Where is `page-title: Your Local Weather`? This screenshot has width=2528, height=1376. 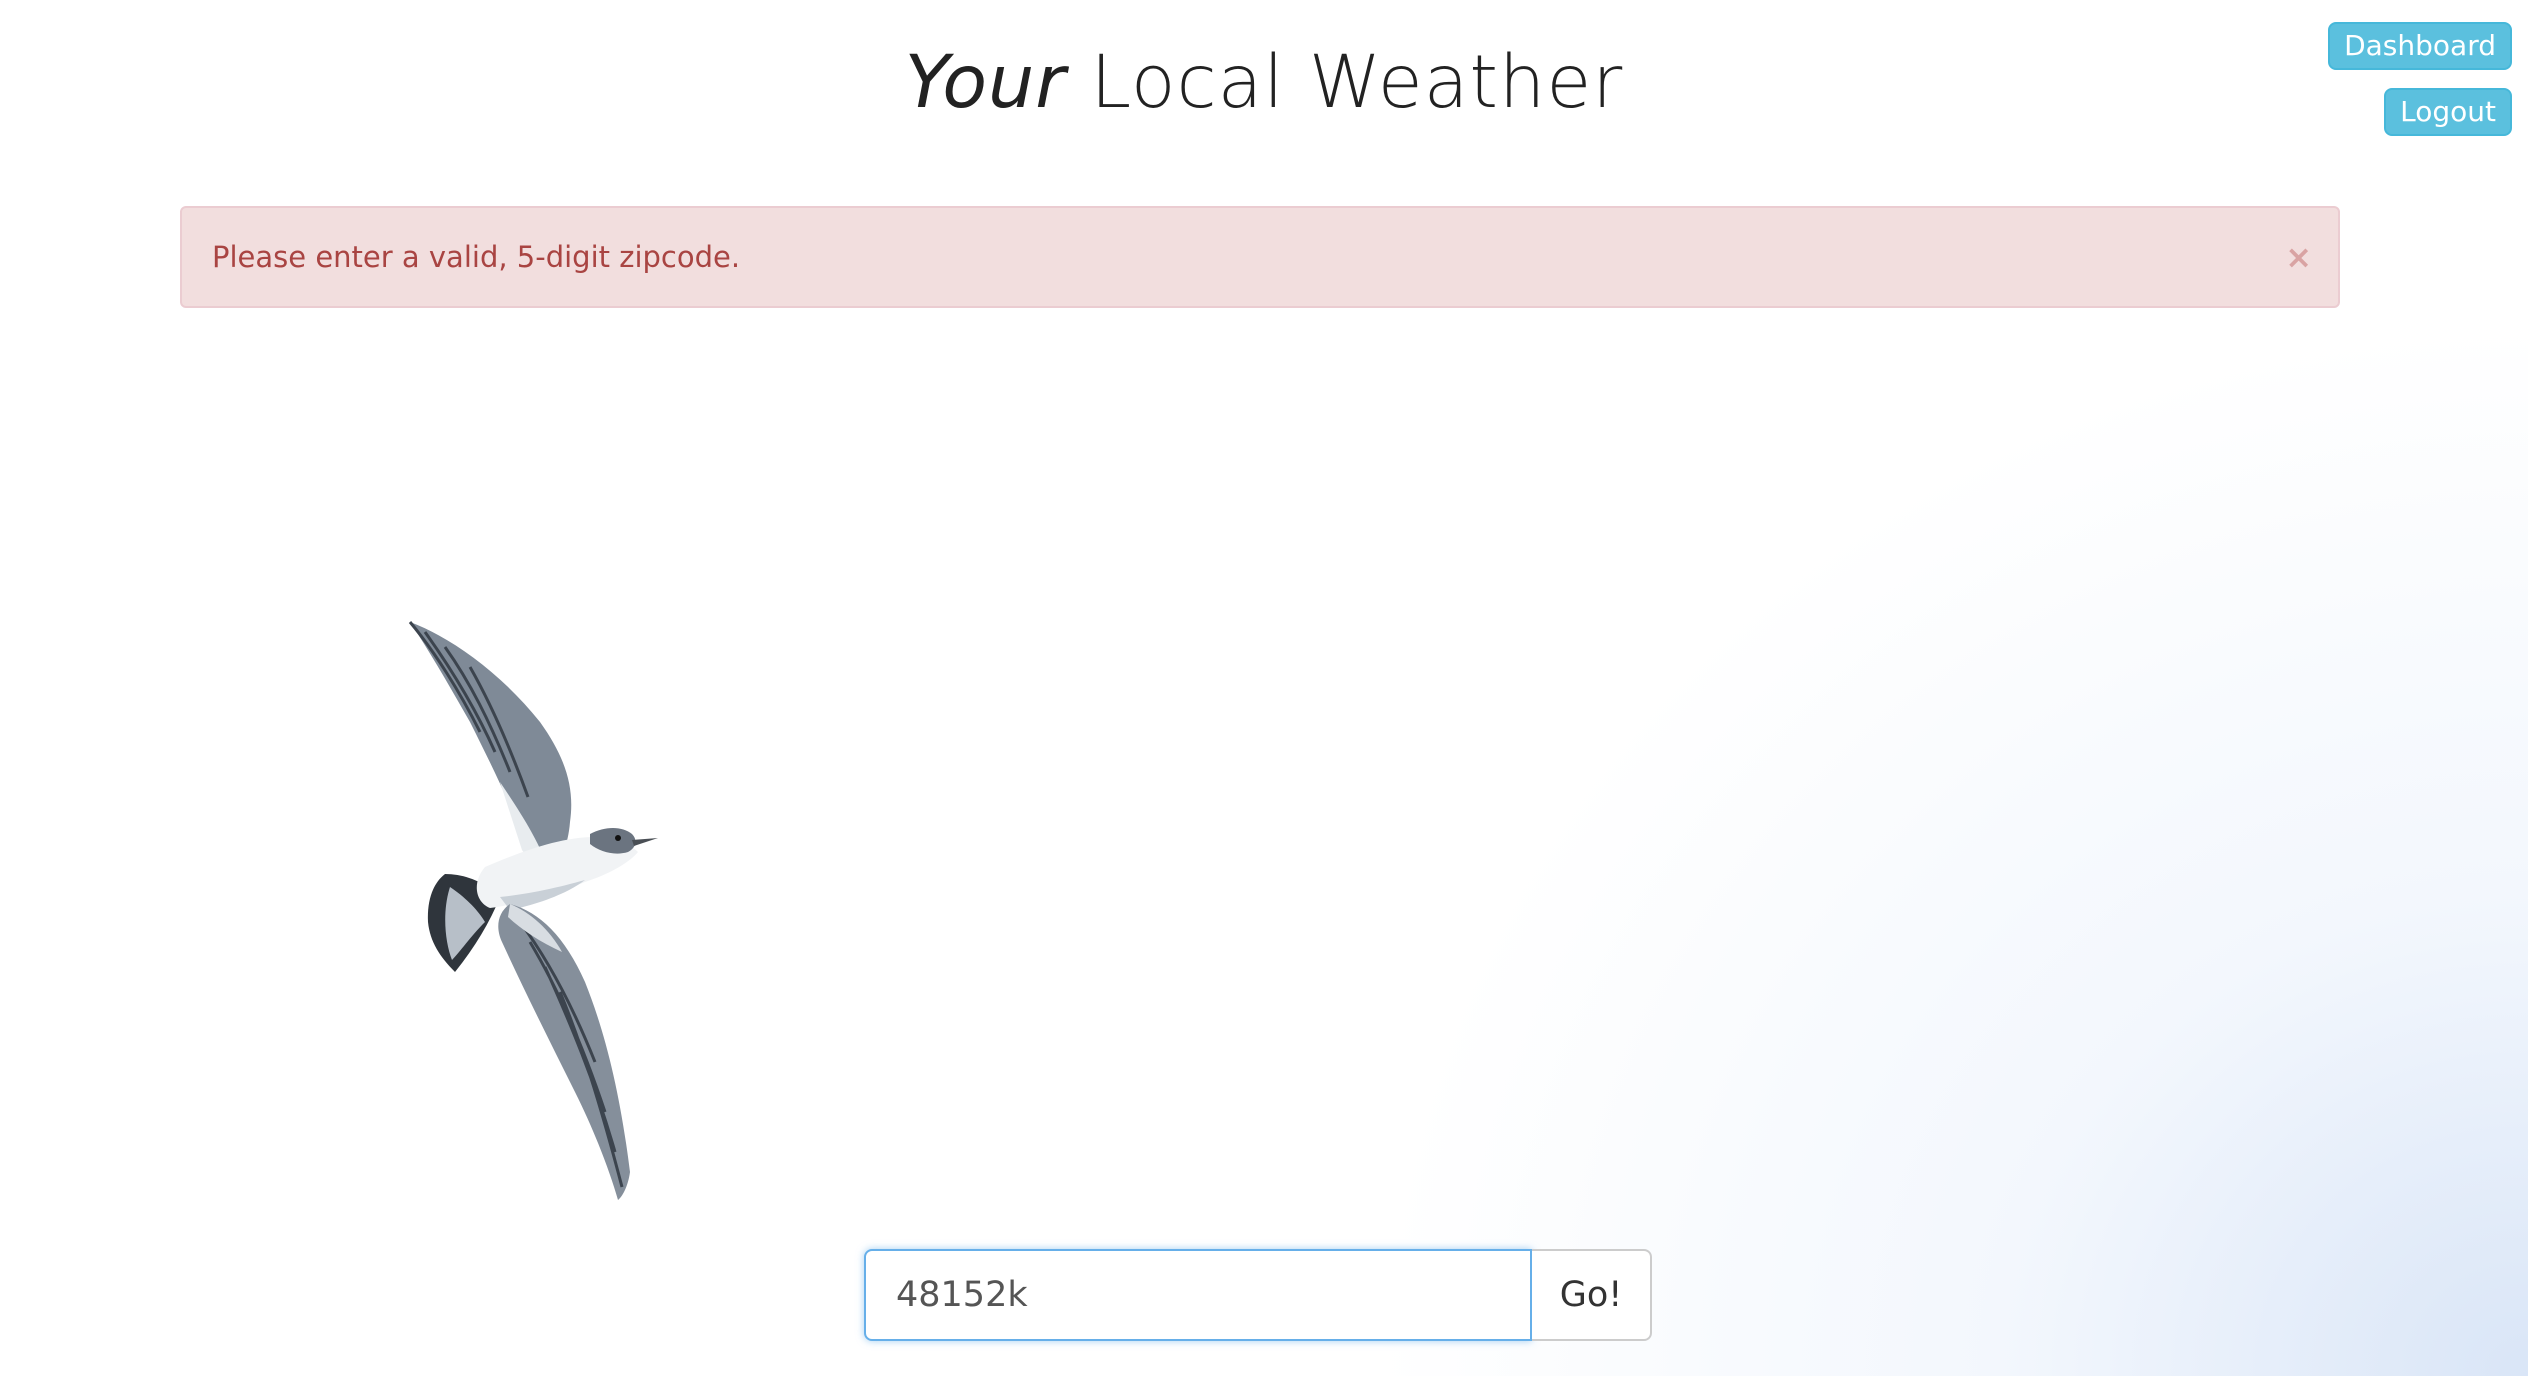 page-title: Your Local Weather is located at coordinates (1264, 83).